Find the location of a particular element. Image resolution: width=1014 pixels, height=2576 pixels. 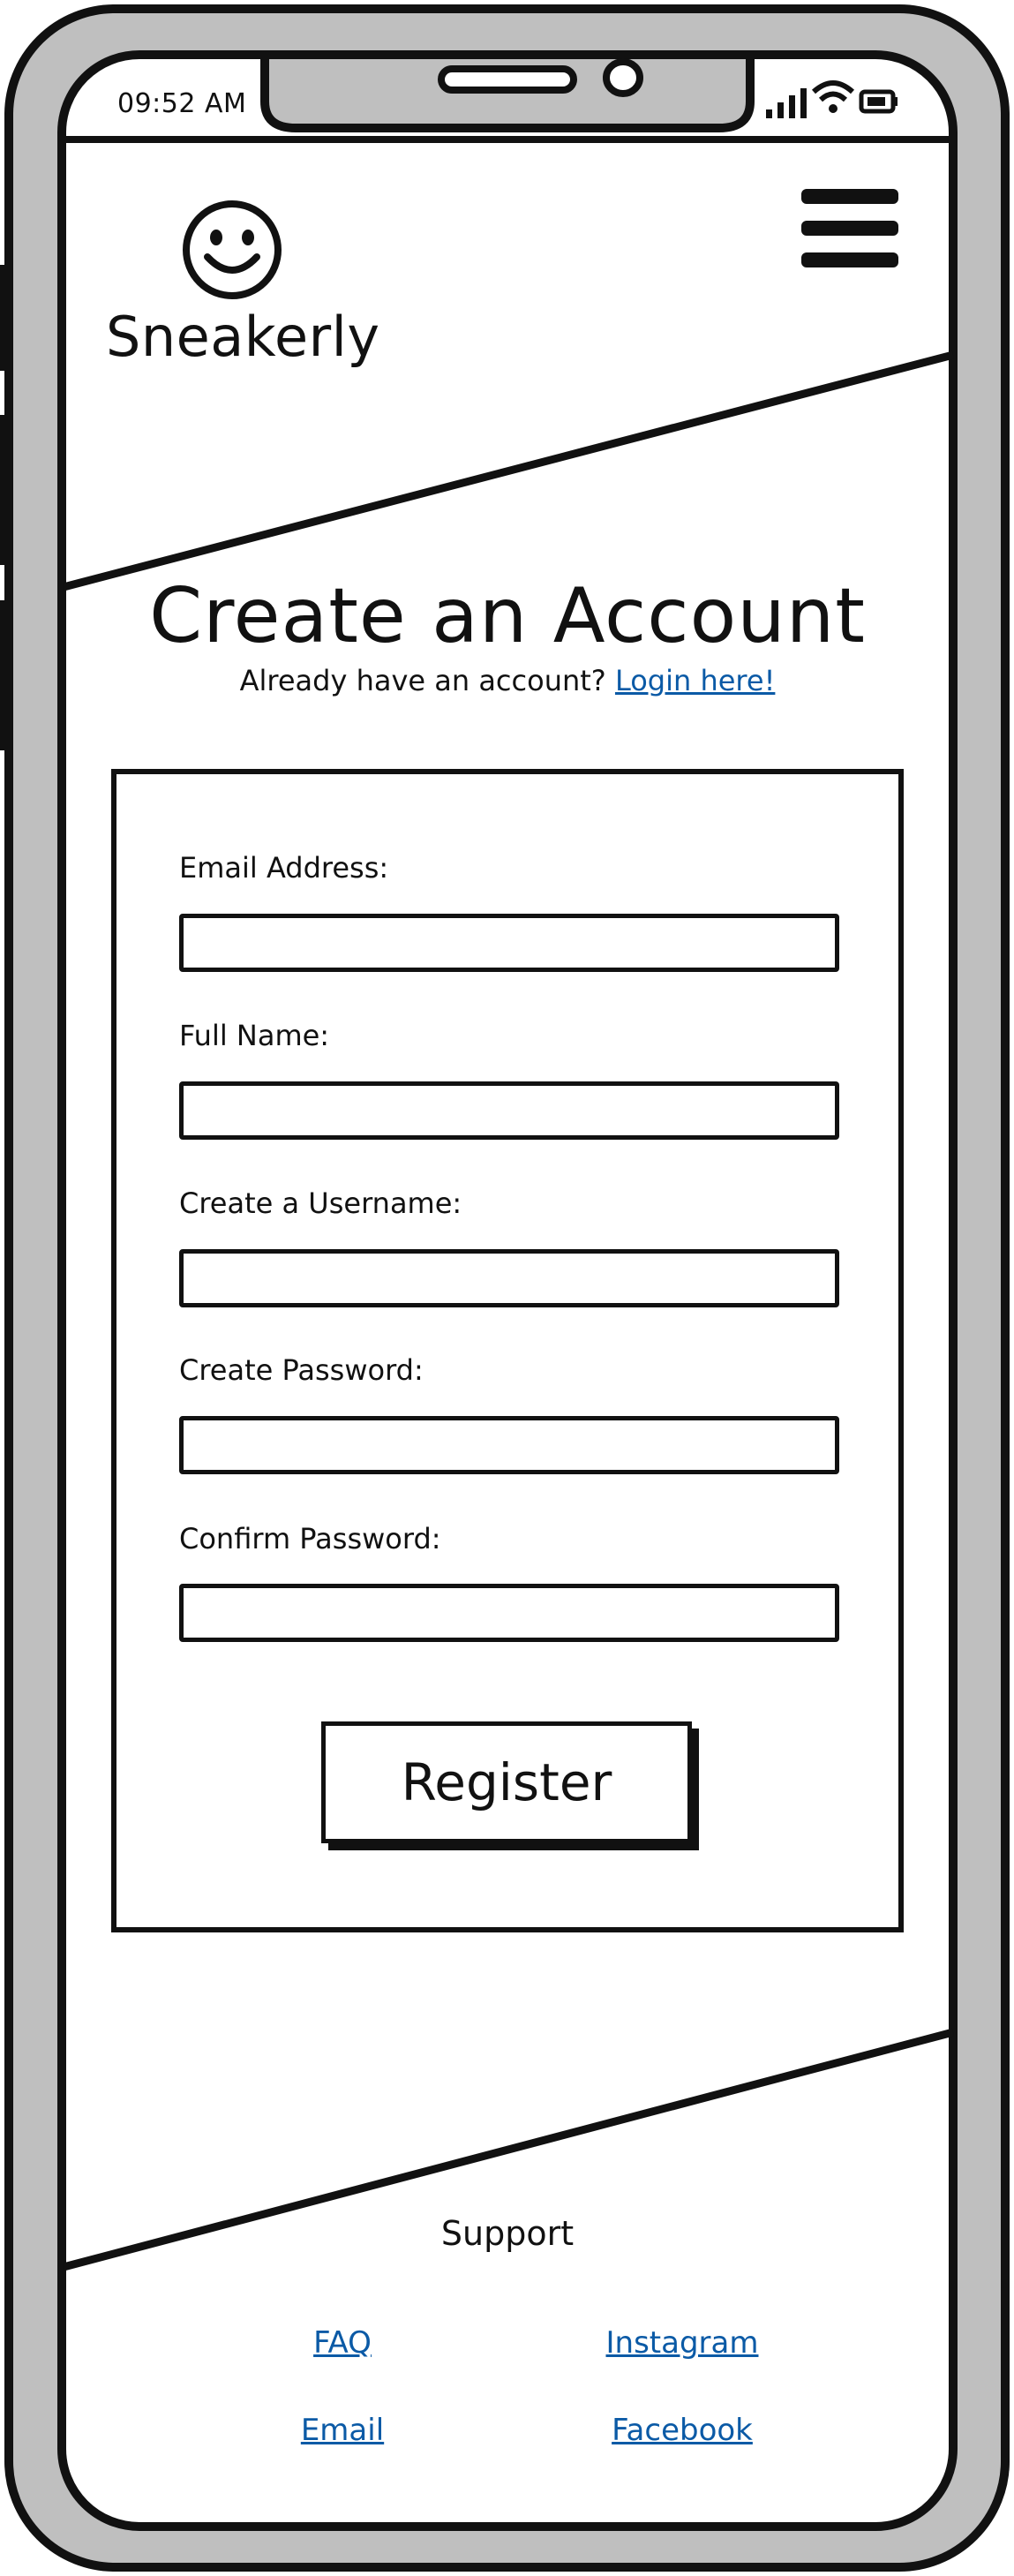

email-field is located at coordinates (509, 943).